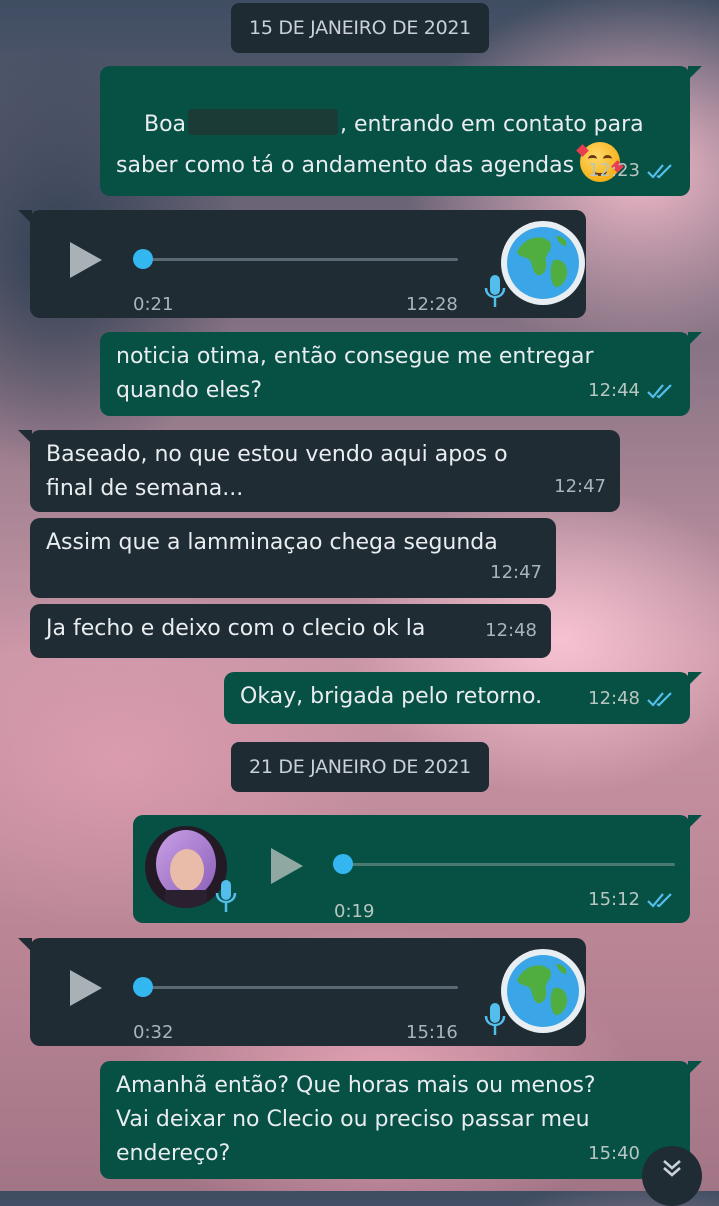  I want to click on scroll-down-icon, so click(672, 1168).